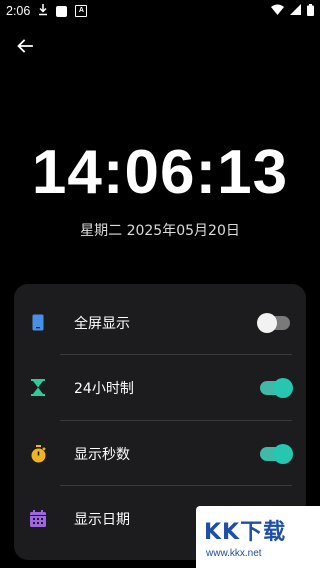 The image size is (320, 568). I want to click on setting-row-24hour: 24小时制, so click(160, 387).